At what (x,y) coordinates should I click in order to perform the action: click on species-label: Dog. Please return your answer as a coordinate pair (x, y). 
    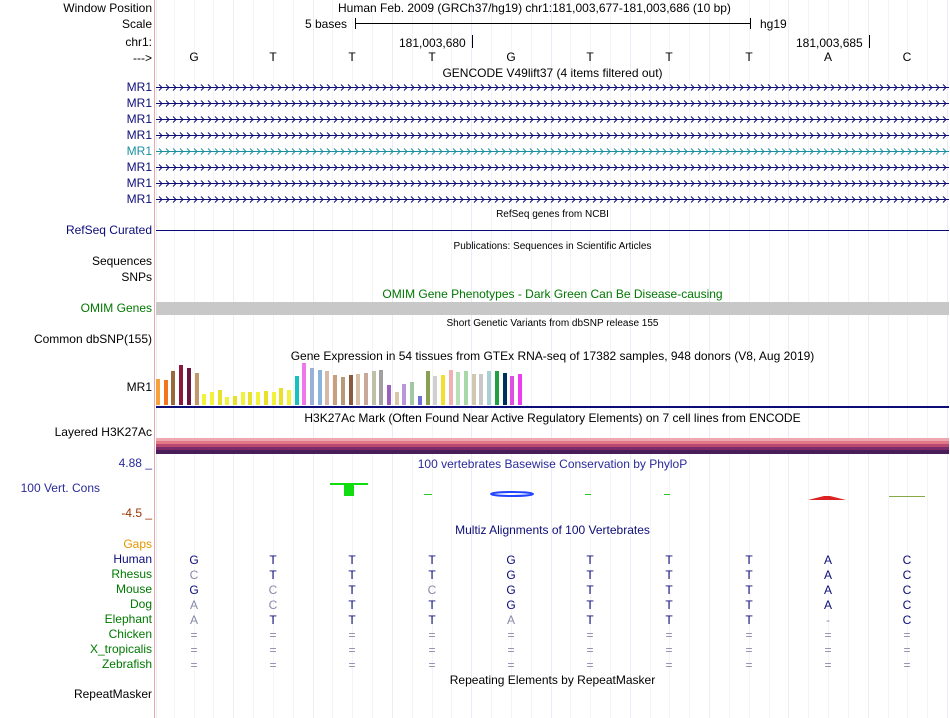
    Looking at the image, I should click on (141, 604).